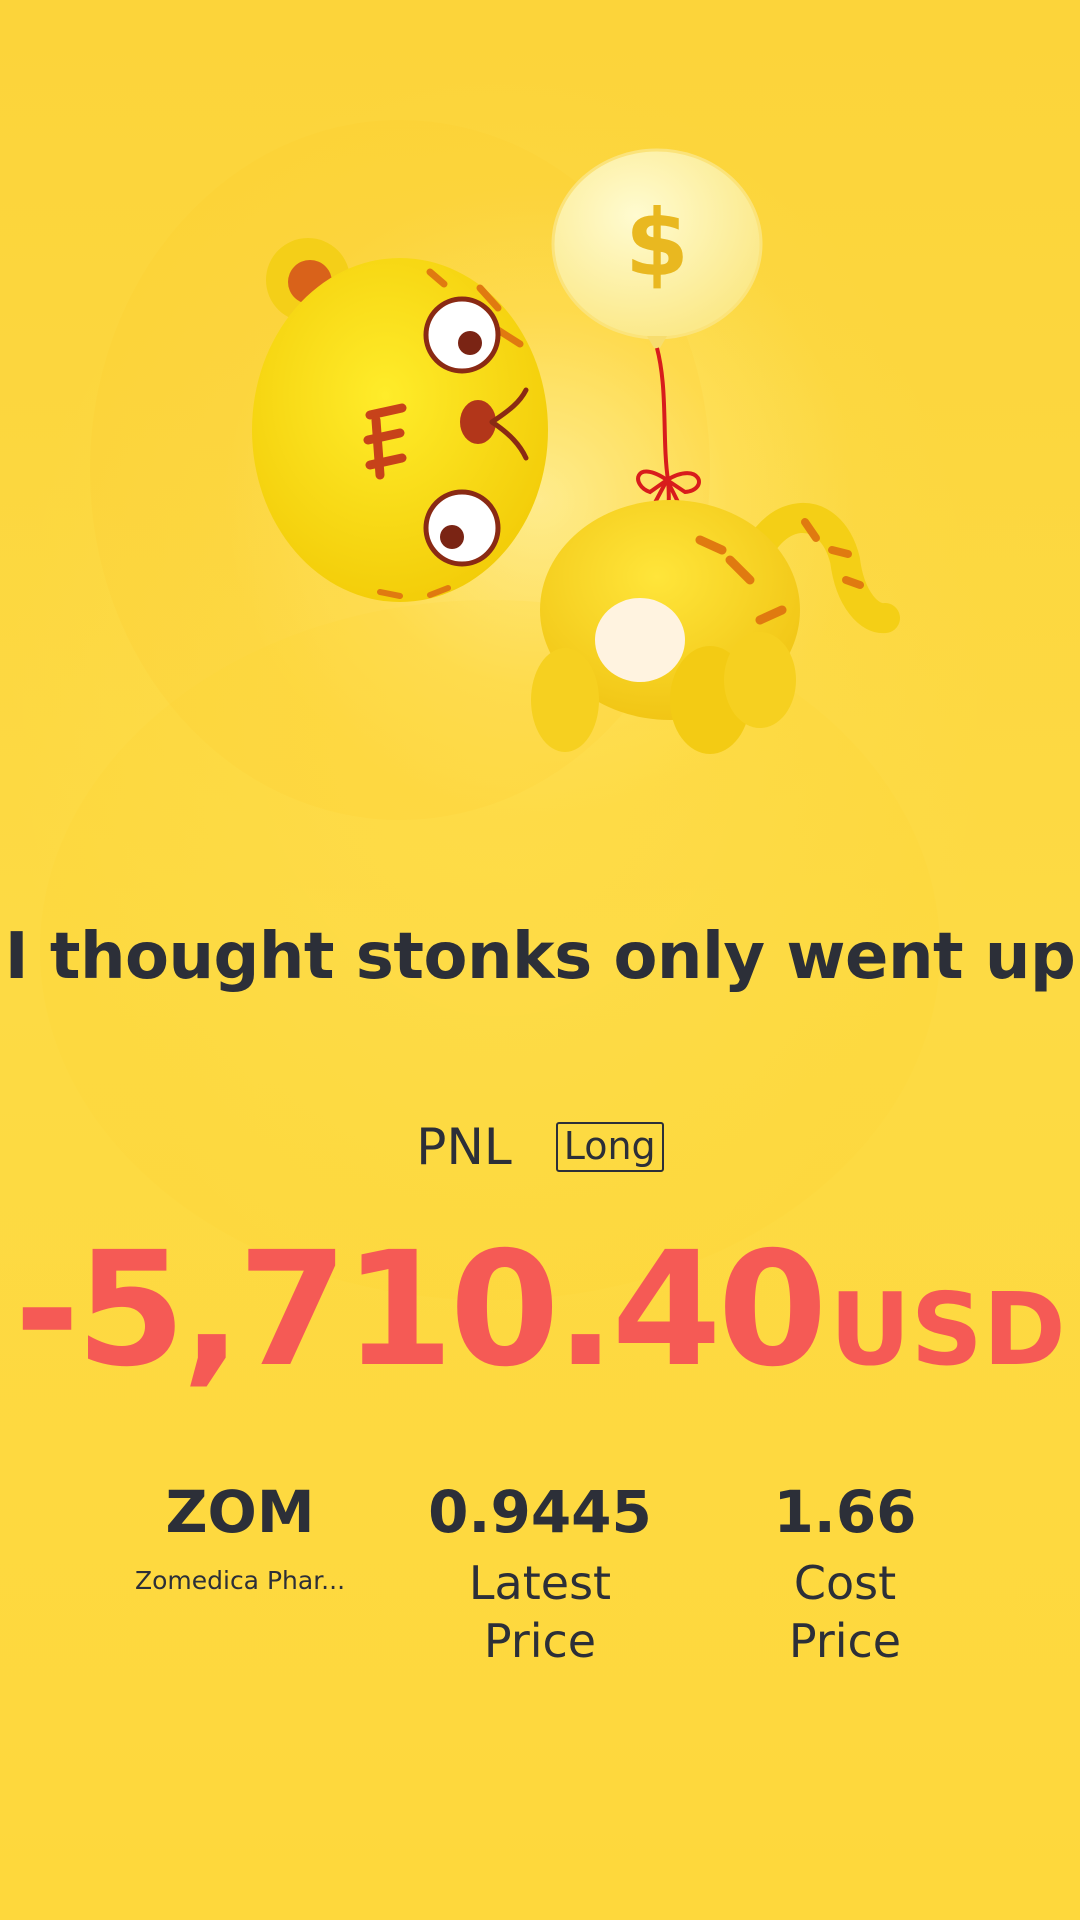 This screenshot has width=1080, height=1920. I want to click on pnl-currency: USD, so click(947, 1329).